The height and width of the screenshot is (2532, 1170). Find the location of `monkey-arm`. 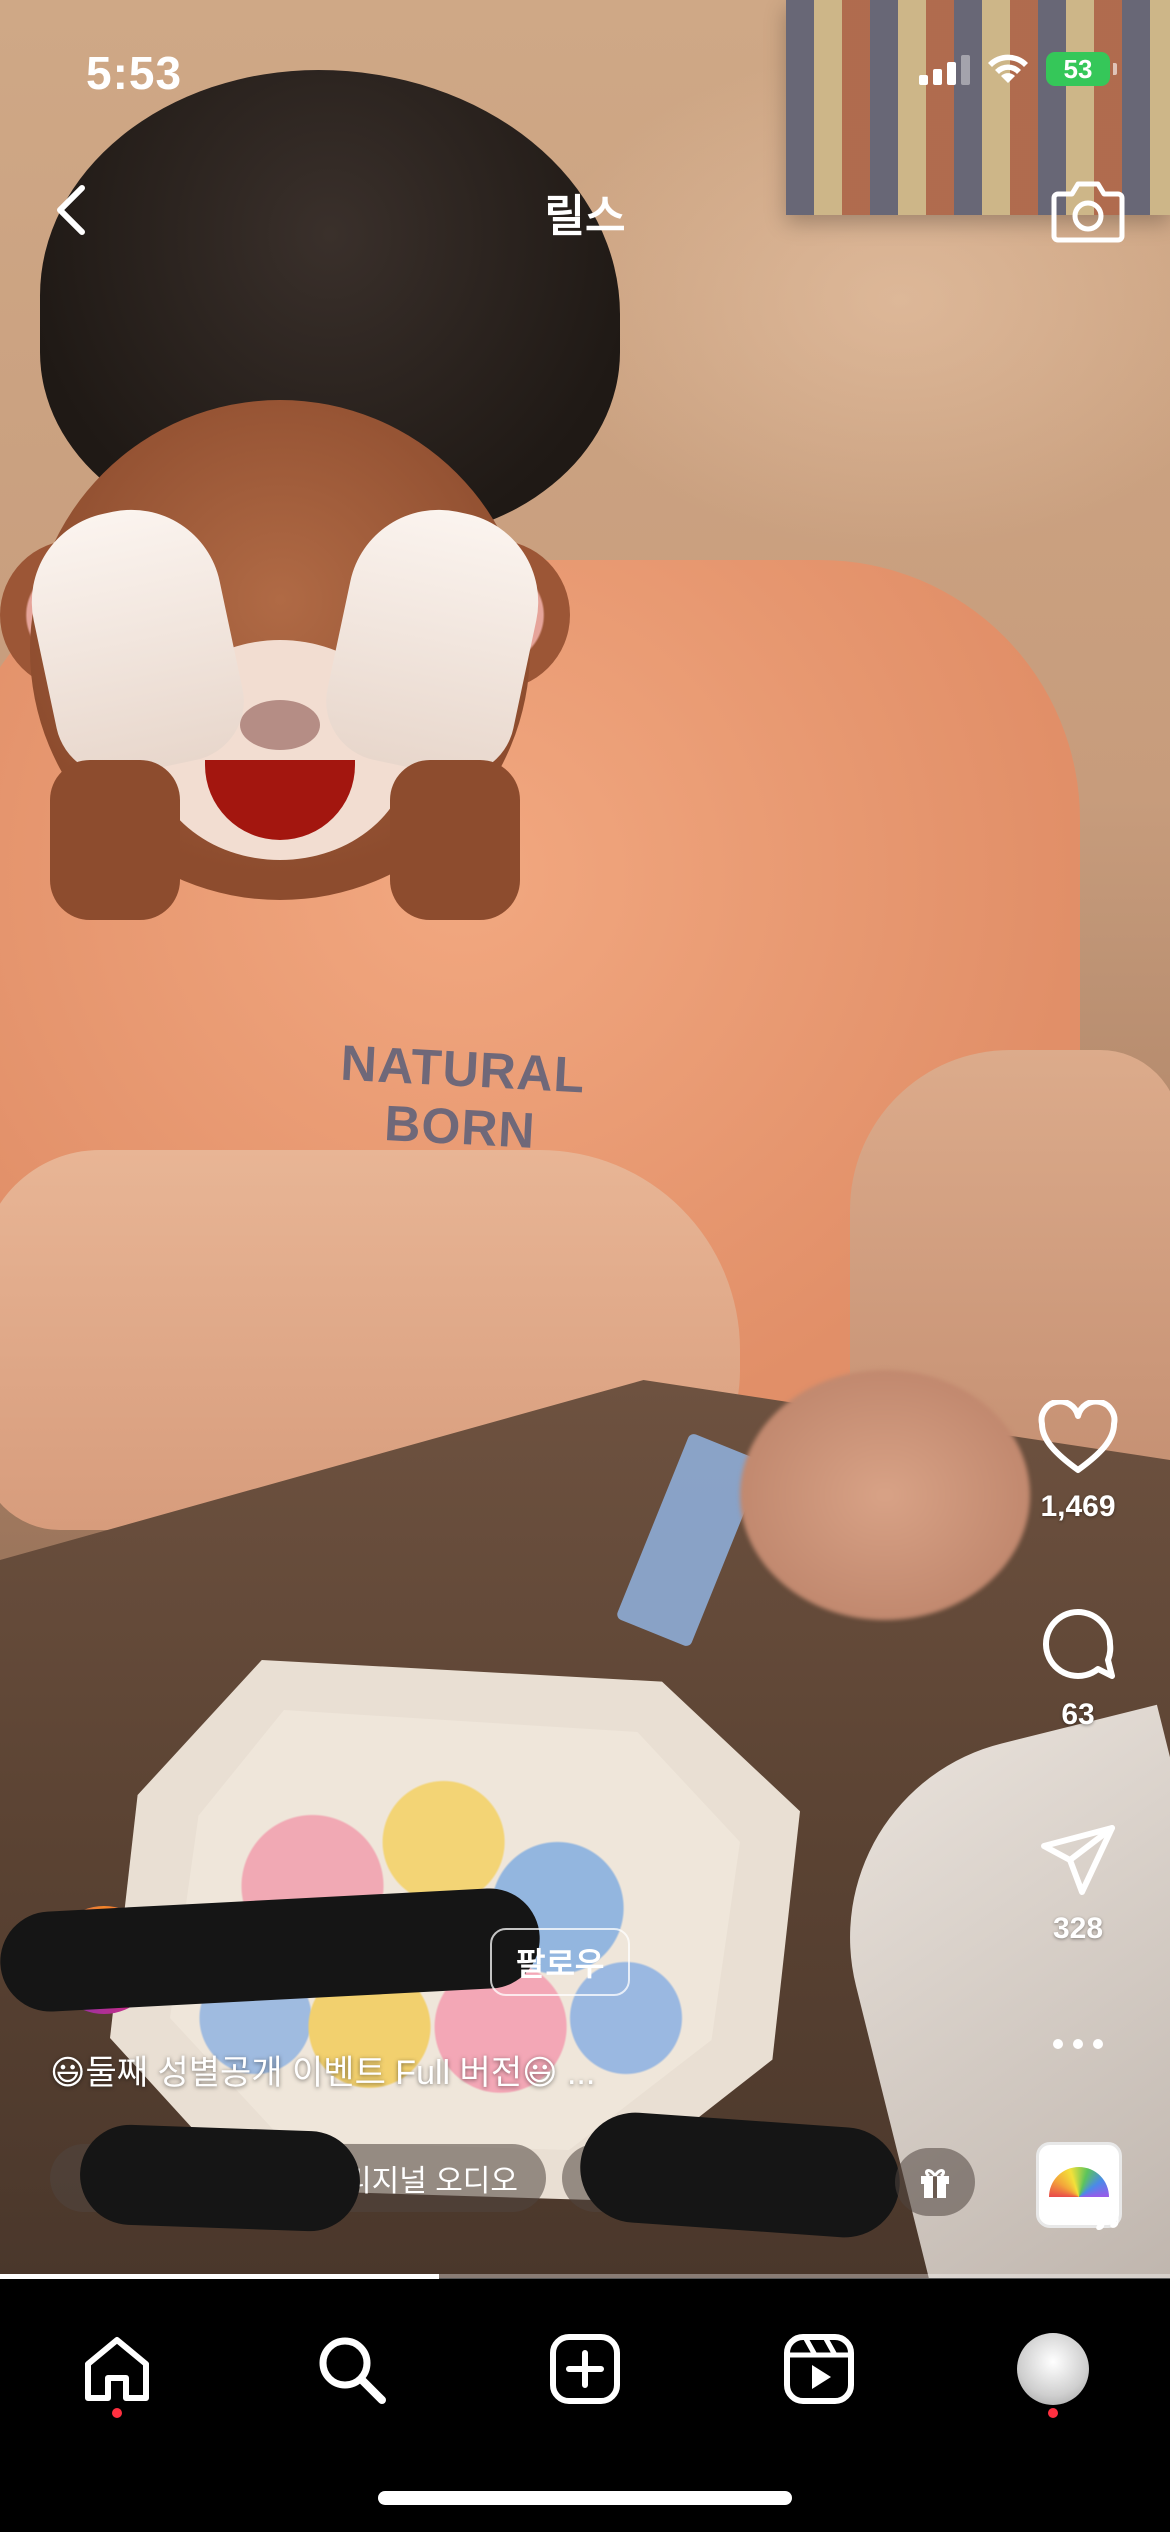

monkey-arm is located at coordinates (115, 840).